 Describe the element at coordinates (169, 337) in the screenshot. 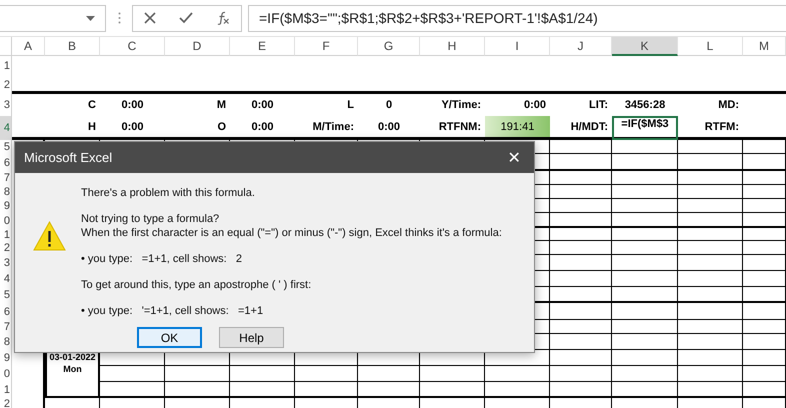

I see `ok-button: OK` at that location.